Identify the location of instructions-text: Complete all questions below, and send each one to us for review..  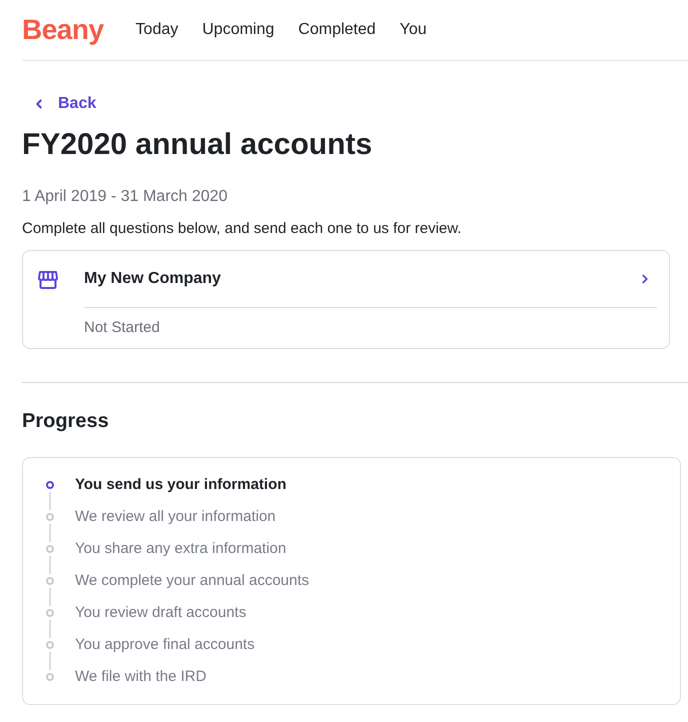
(242, 229).